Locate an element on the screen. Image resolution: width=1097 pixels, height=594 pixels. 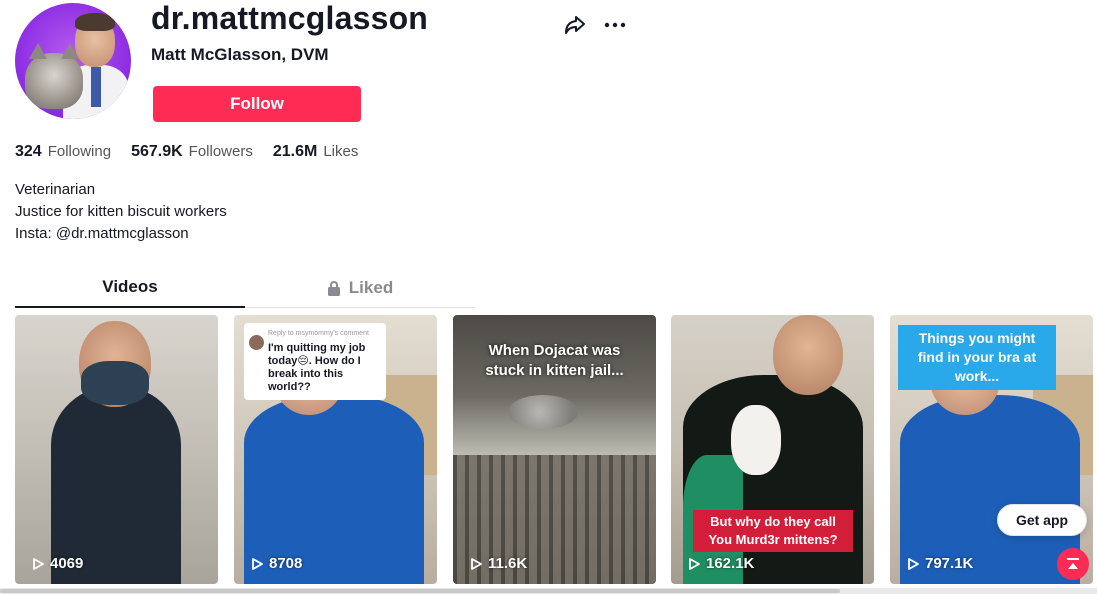
get-app-button: Get app is located at coordinates (1042, 520).